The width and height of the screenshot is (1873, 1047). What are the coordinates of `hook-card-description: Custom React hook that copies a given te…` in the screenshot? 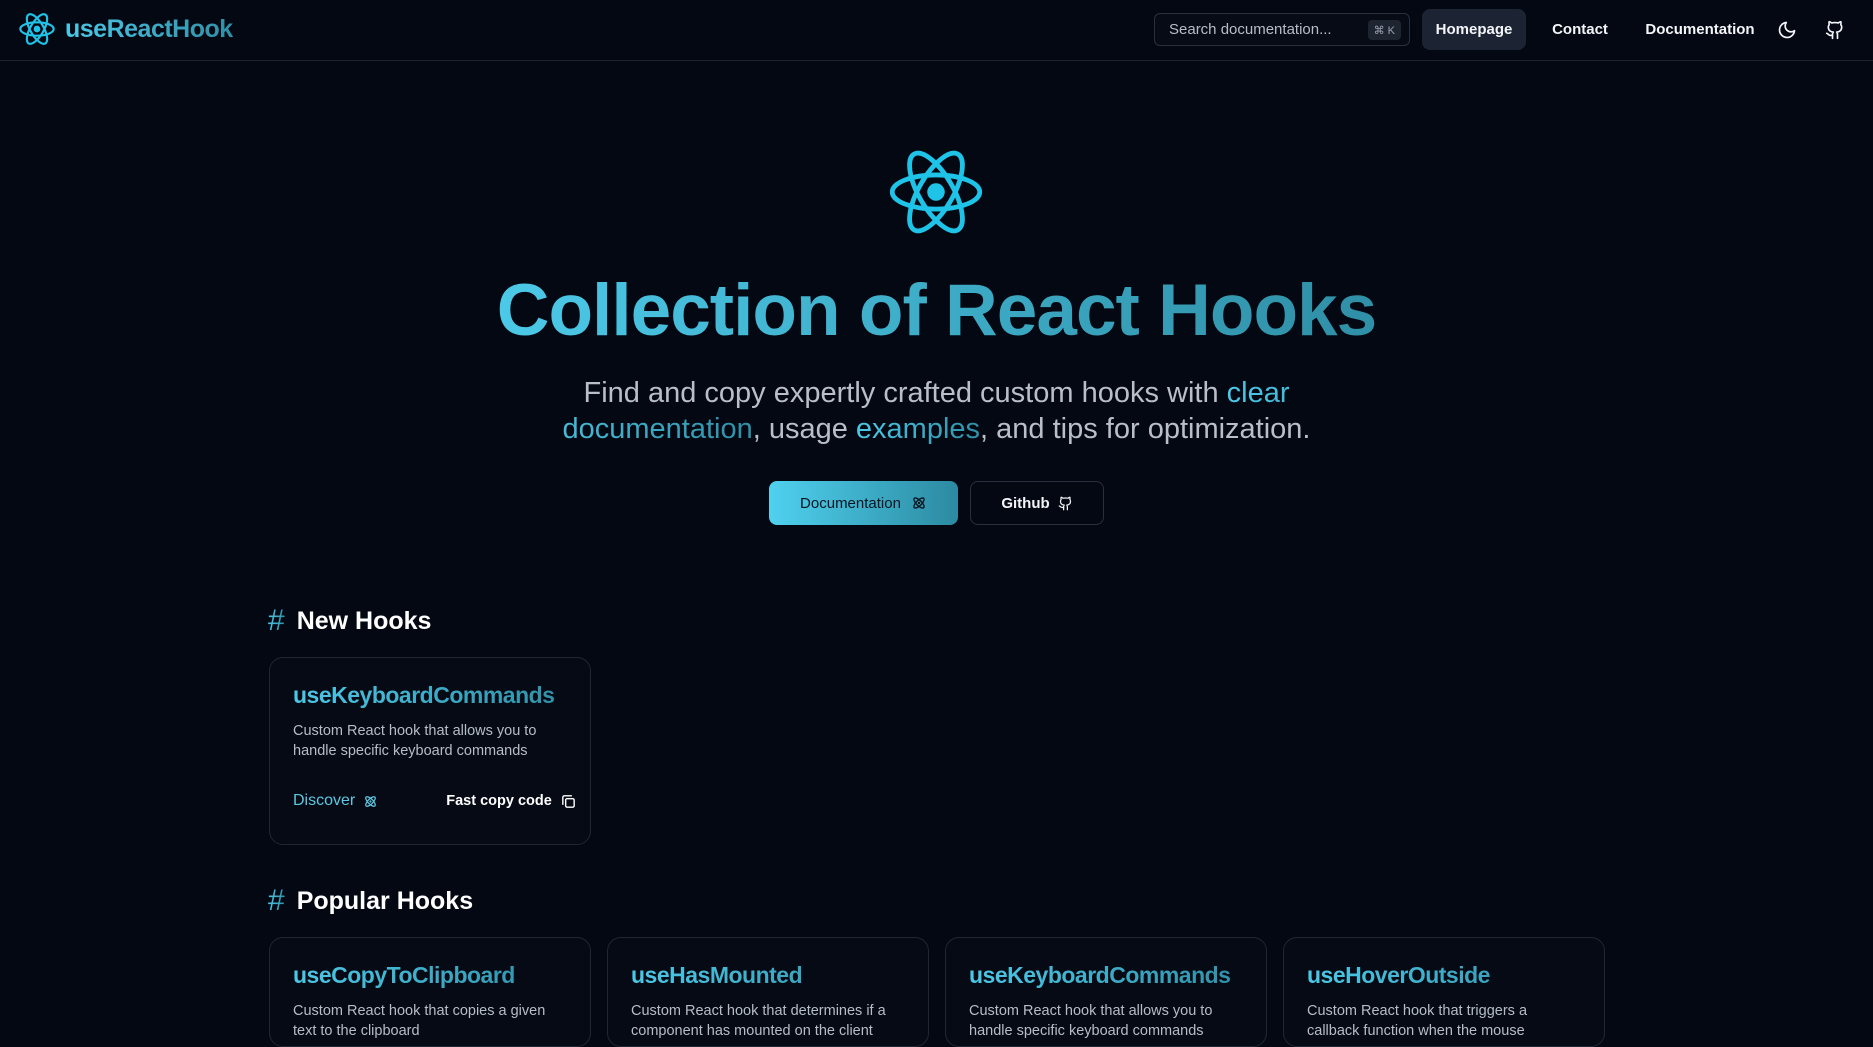 It's located at (419, 1021).